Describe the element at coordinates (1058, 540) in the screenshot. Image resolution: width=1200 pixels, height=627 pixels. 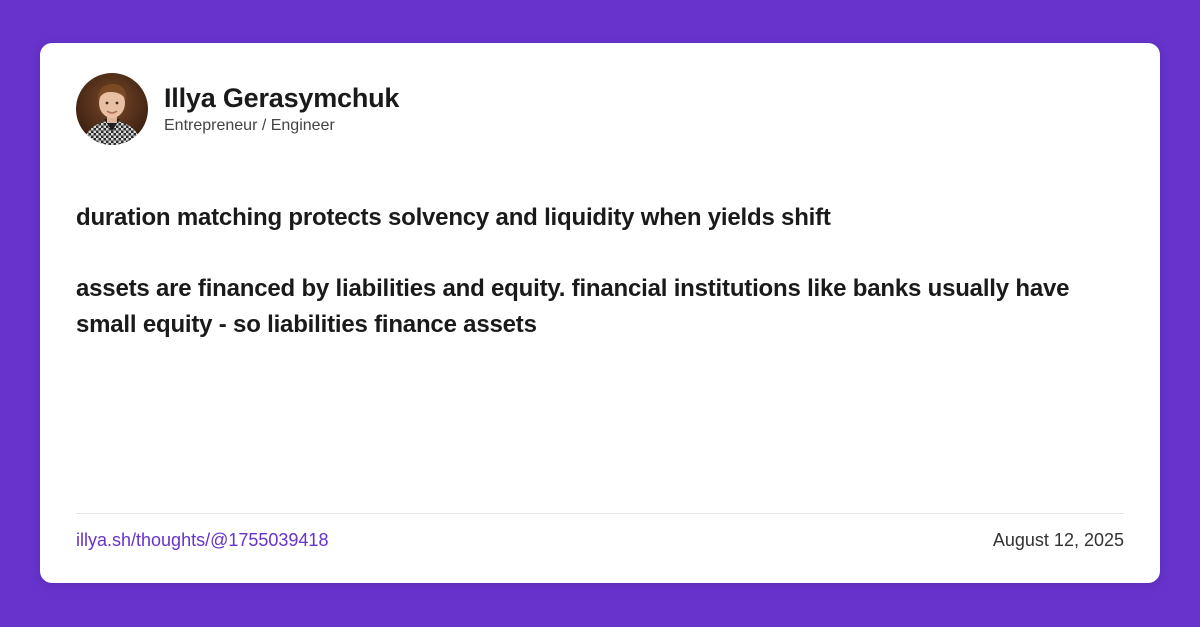
I see `post-date: August 12, 2025` at that location.